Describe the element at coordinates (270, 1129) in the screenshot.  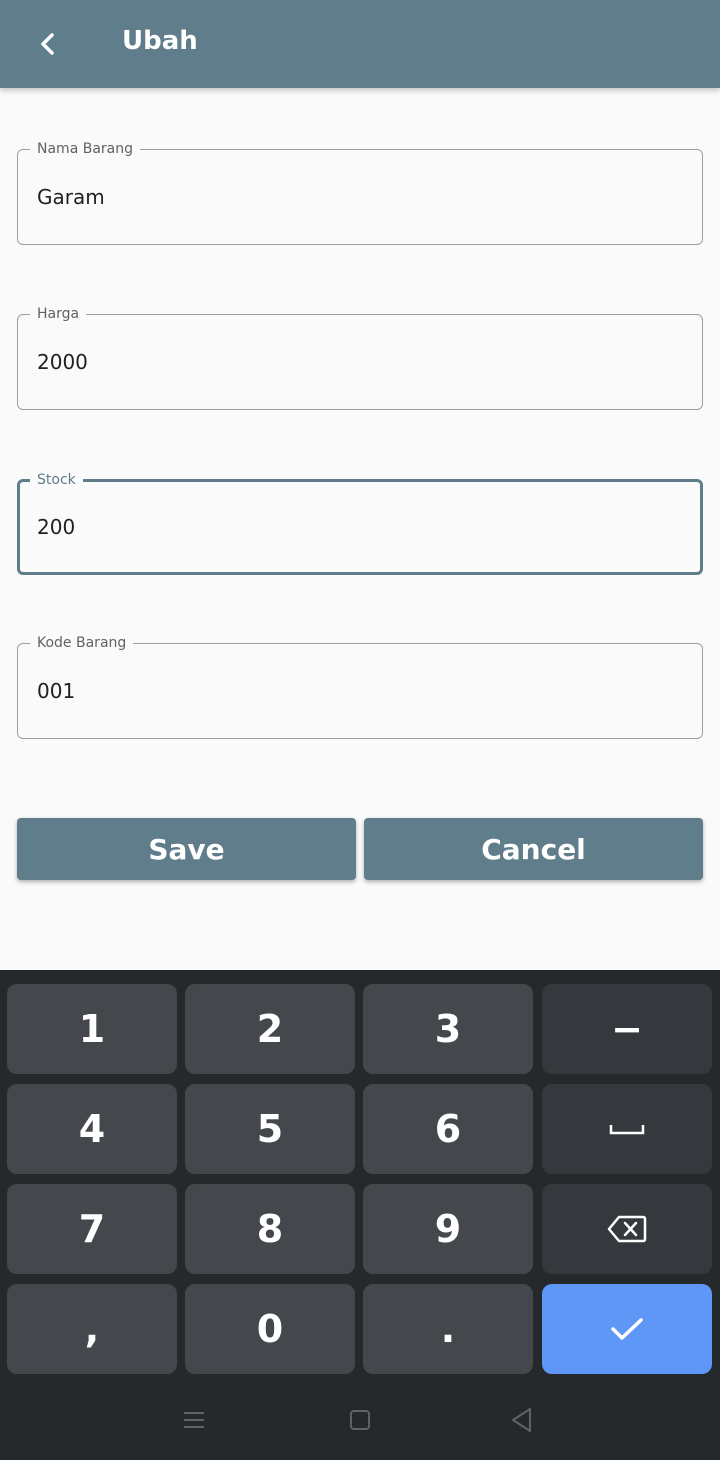
I see `key-5: 5` at that location.